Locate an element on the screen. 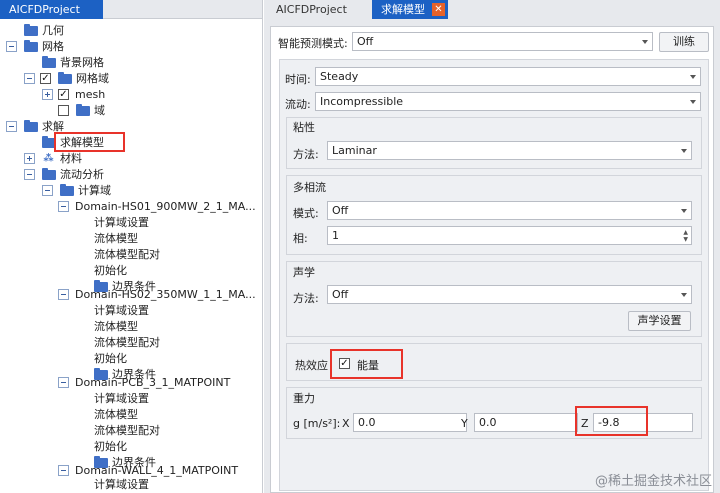 The image size is (720, 493). train-button: 训练 is located at coordinates (684, 42).